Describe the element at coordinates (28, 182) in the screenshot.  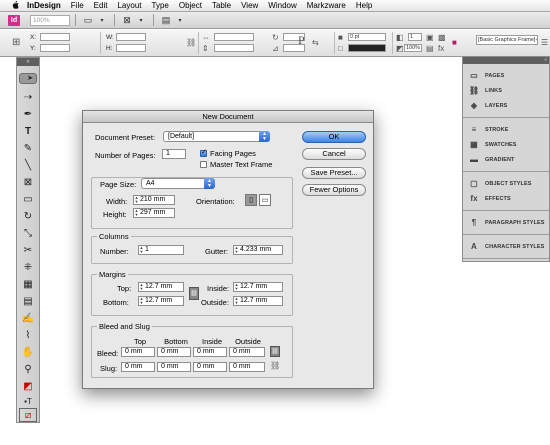
I see `rectangle-frame-tool-icon: ⊠` at that location.